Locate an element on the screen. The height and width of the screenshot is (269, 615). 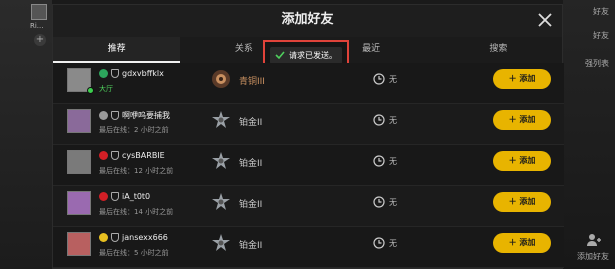
player-name: cysBARBIE is located at coordinates (143, 155).